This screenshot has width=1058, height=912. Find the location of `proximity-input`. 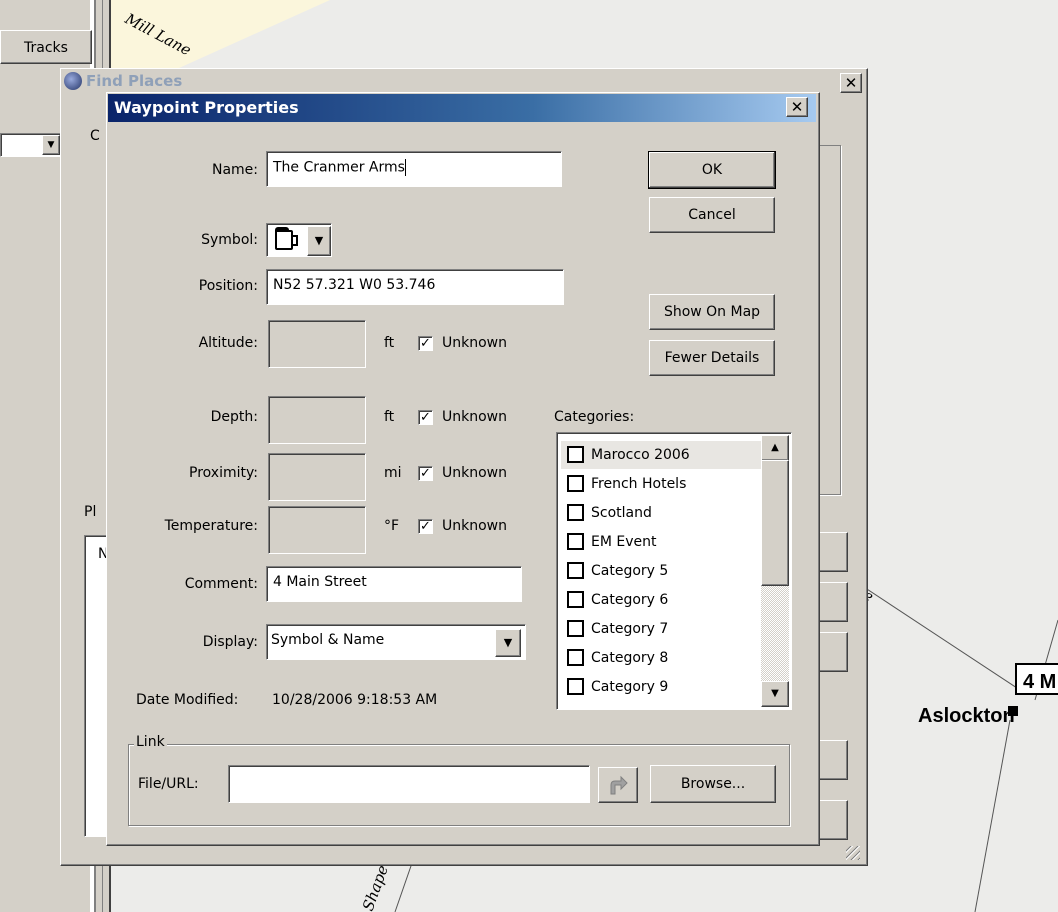

proximity-input is located at coordinates (317, 477).